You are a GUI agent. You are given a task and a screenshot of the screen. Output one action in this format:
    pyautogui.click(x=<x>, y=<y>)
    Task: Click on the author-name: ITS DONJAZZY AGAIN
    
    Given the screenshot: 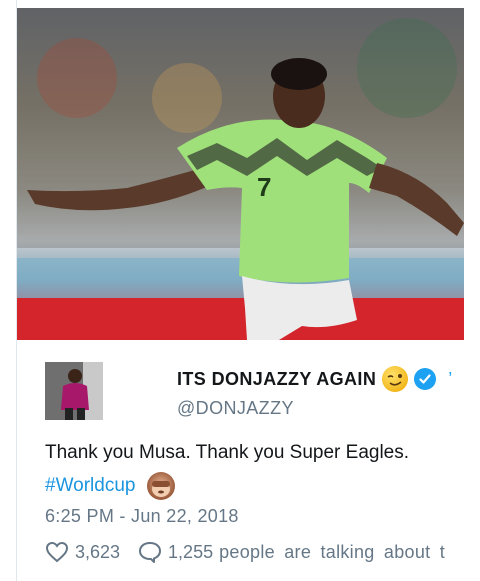 What is the action you would take?
    pyautogui.click(x=276, y=379)
    